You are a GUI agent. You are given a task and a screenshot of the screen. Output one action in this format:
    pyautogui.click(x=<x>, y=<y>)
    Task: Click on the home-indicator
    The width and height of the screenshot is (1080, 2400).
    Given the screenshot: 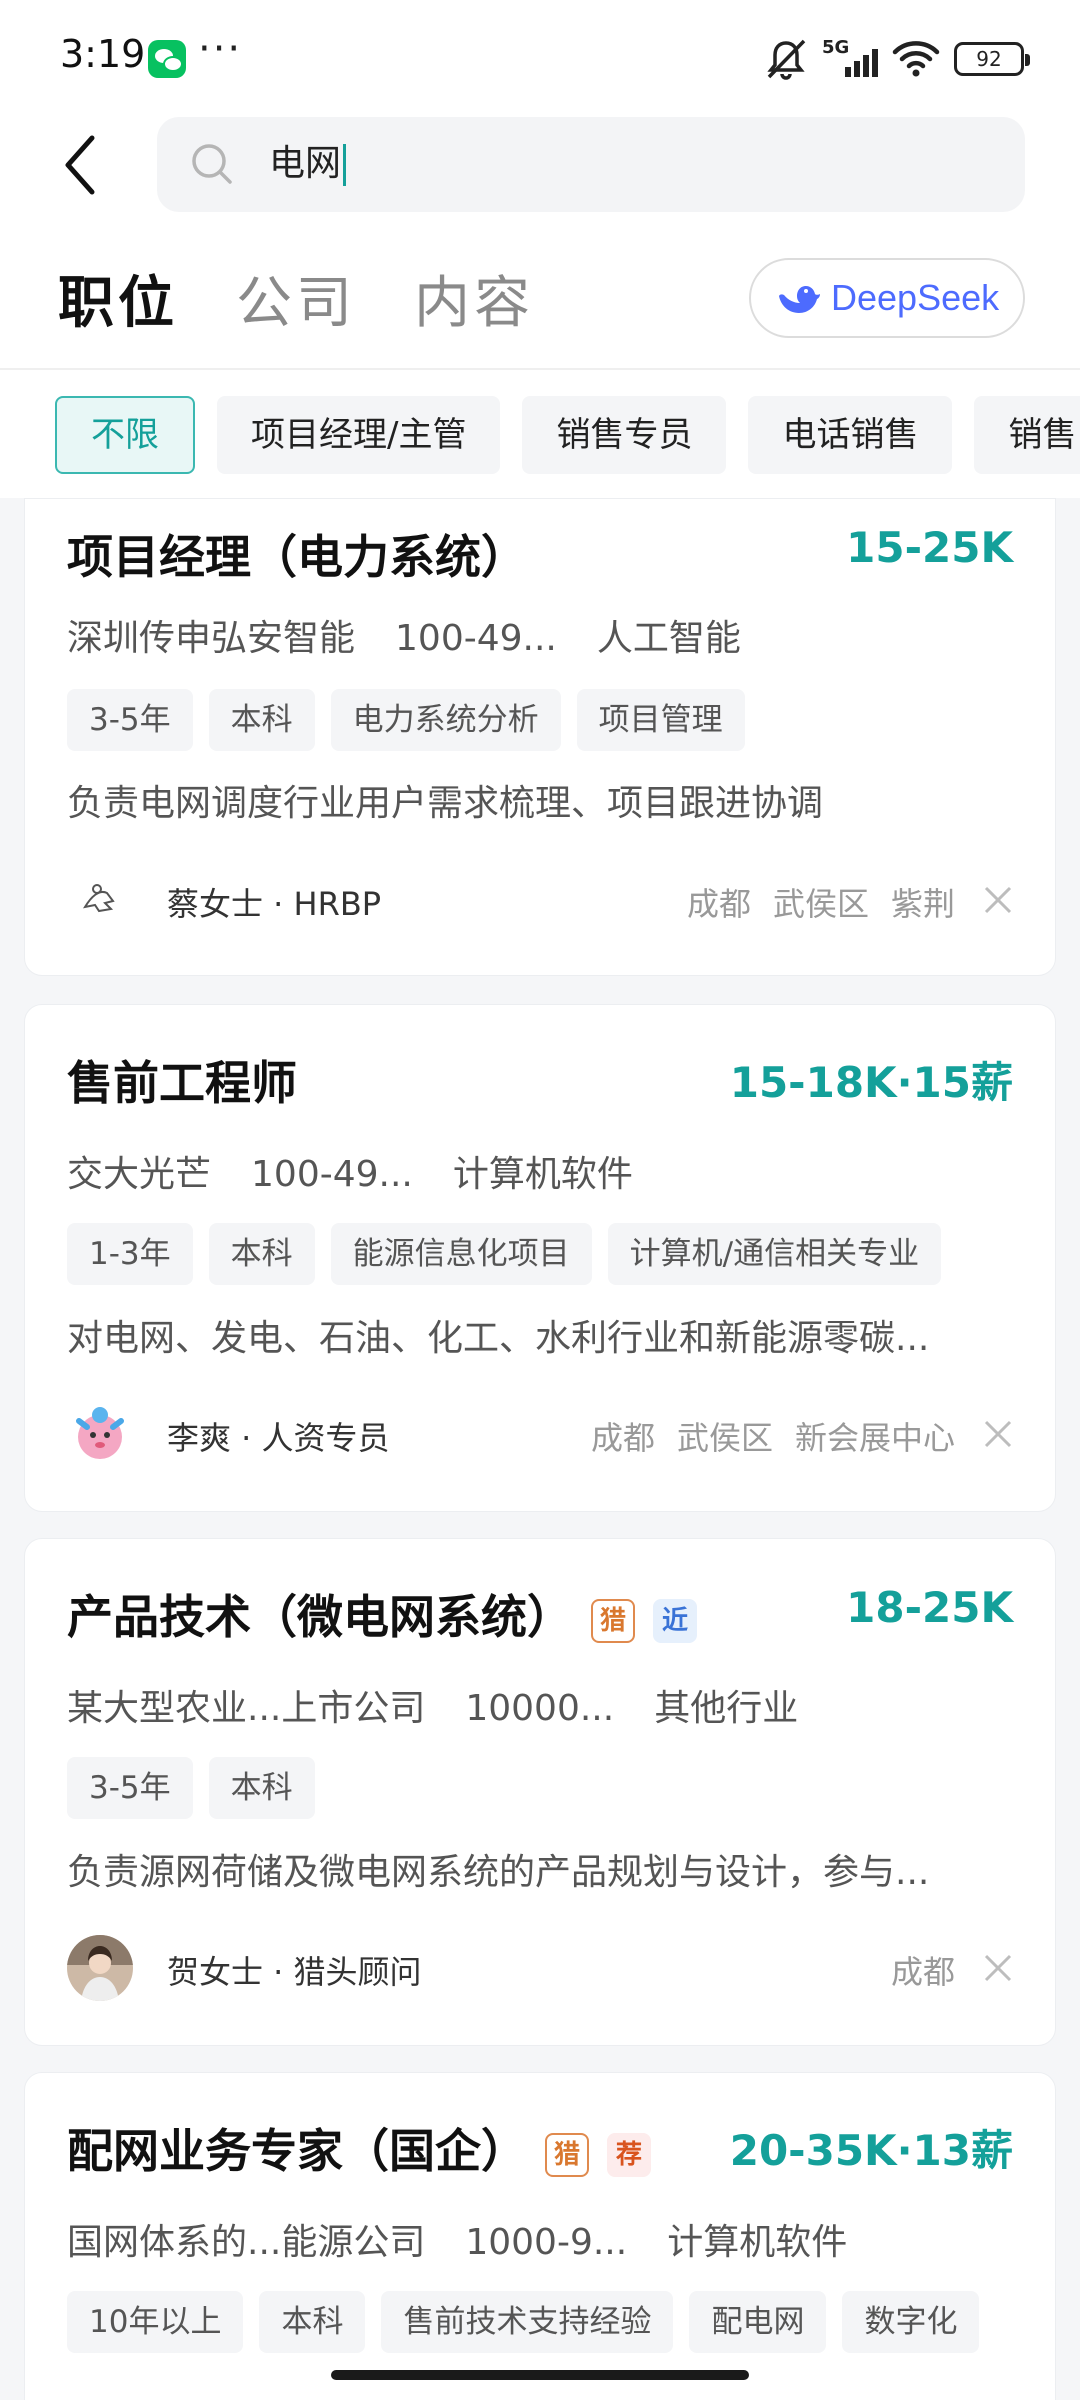 What is the action you would take?
    pyautogui.click(x=540, y=2375)
    